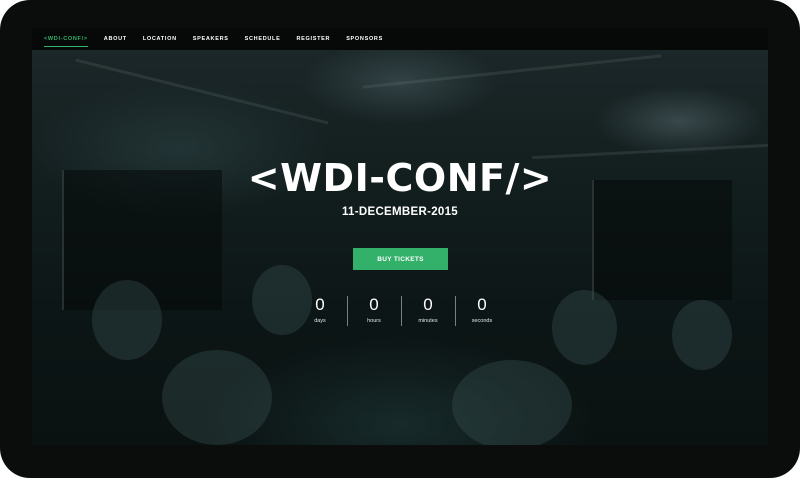 The width and height of the screenshot is (800, 478). Describe the element at coordinates (66, 41) in the screenshot. I see `nav-logo-link: <WDI-CONF/>` at that location.